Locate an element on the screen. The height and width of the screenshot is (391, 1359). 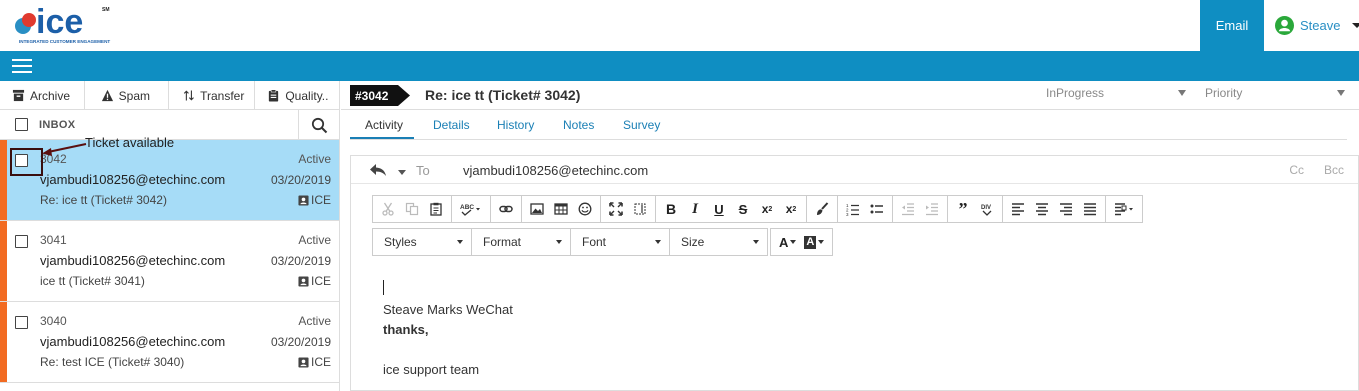
maximize-icon is located at coordinates (616, 209).